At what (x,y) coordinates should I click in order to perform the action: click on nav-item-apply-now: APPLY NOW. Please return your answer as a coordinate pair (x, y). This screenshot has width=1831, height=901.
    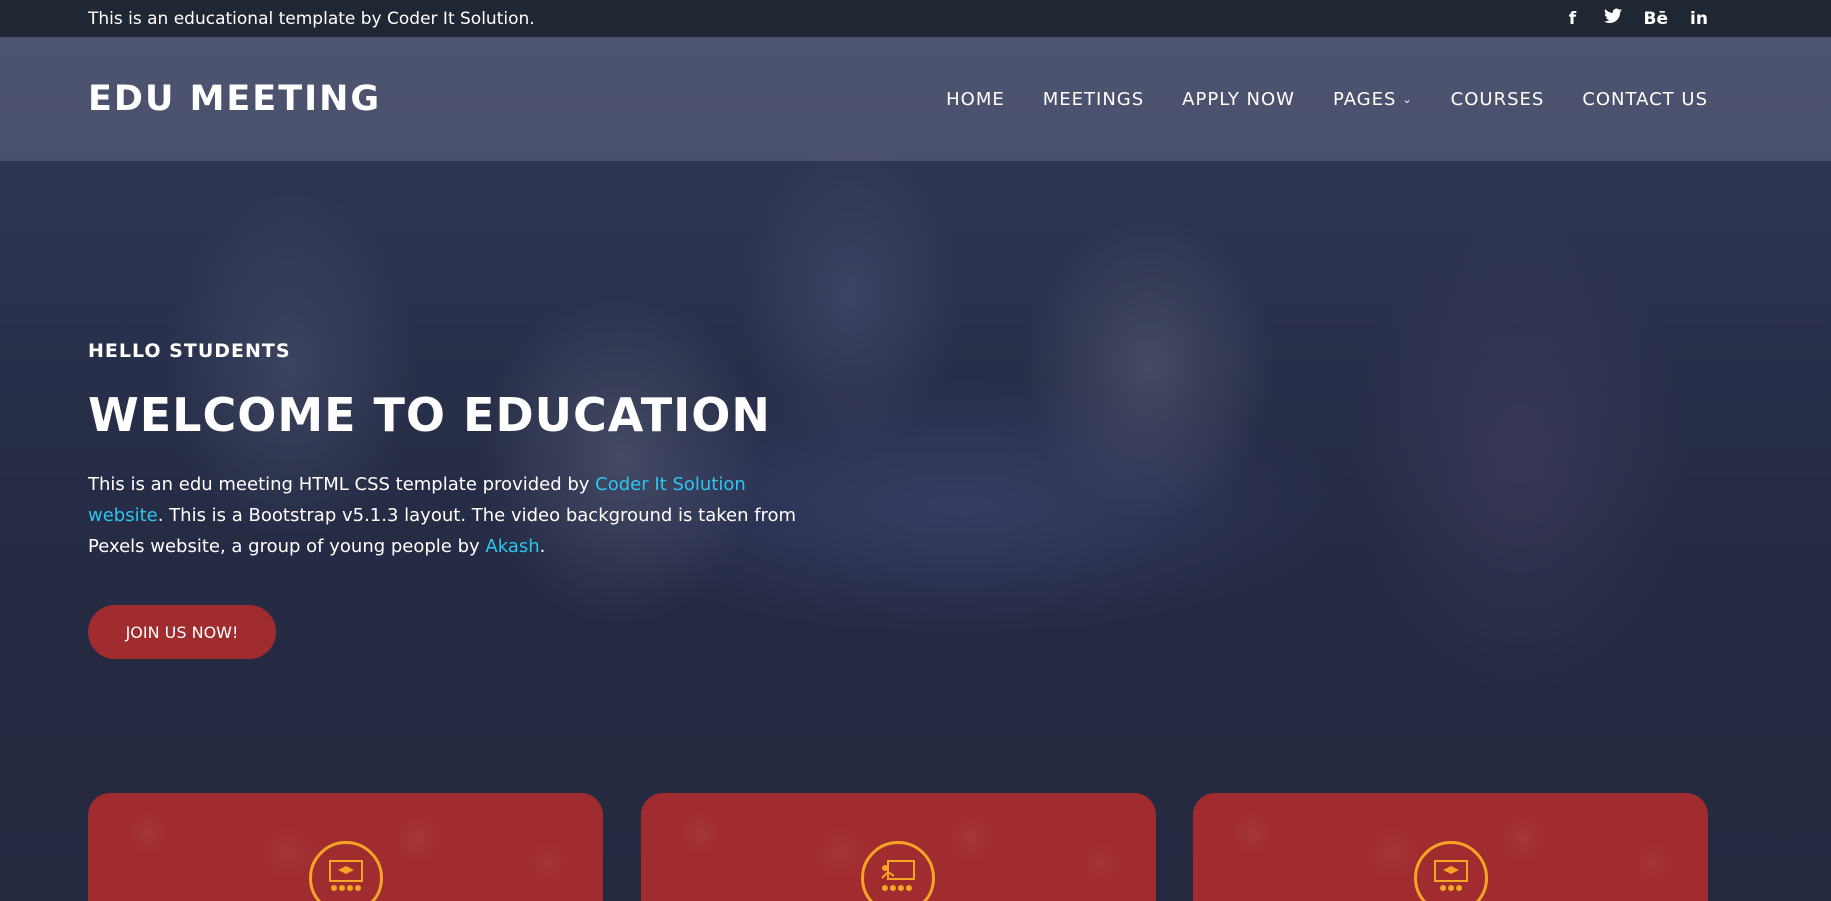
    Looking at the image, I should click on (1238, 99).